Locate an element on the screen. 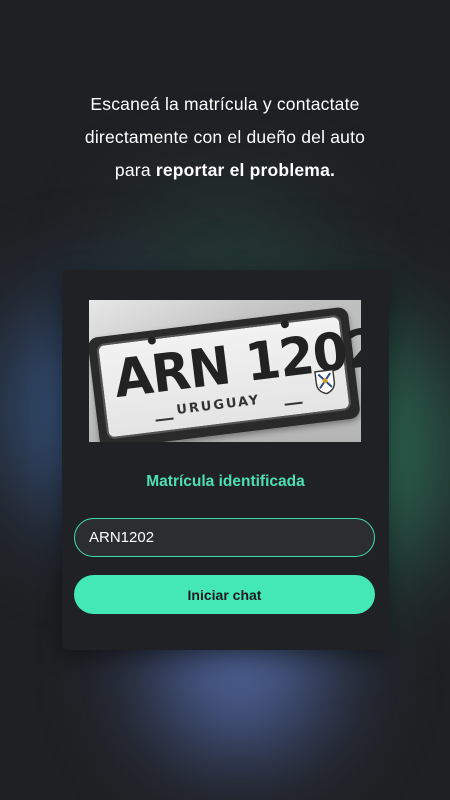  license-plate-photo: ARN 1202 URUGUAY is located at coordinates (225, 371).